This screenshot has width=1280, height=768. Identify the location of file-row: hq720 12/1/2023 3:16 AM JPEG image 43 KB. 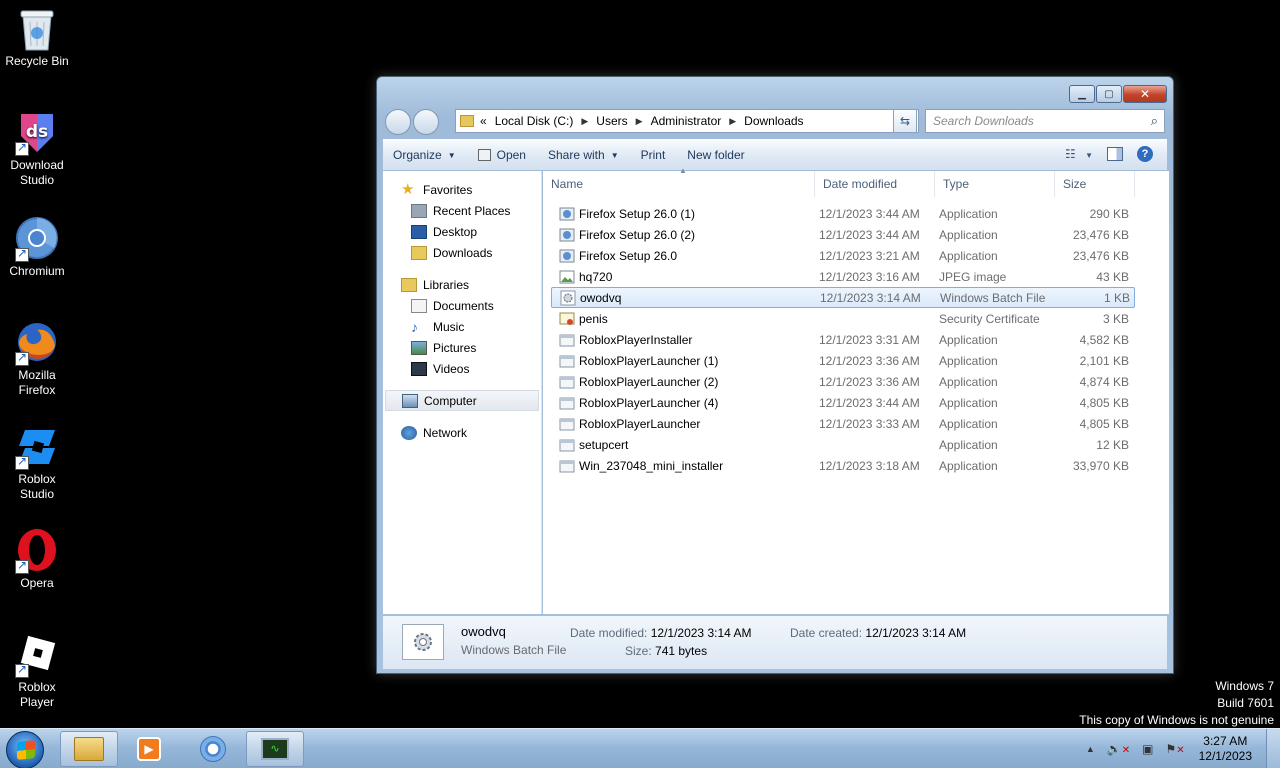
(843, 276).